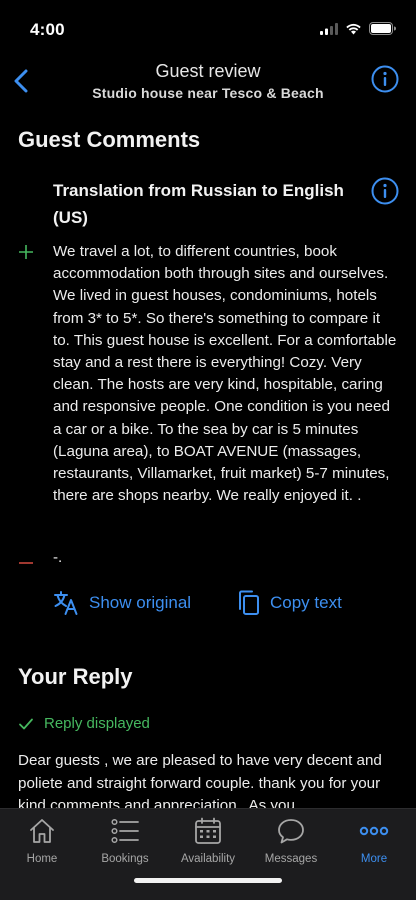 This screenshot has width=416, height=900. I want to click on minus-icon, so click(26, 563).